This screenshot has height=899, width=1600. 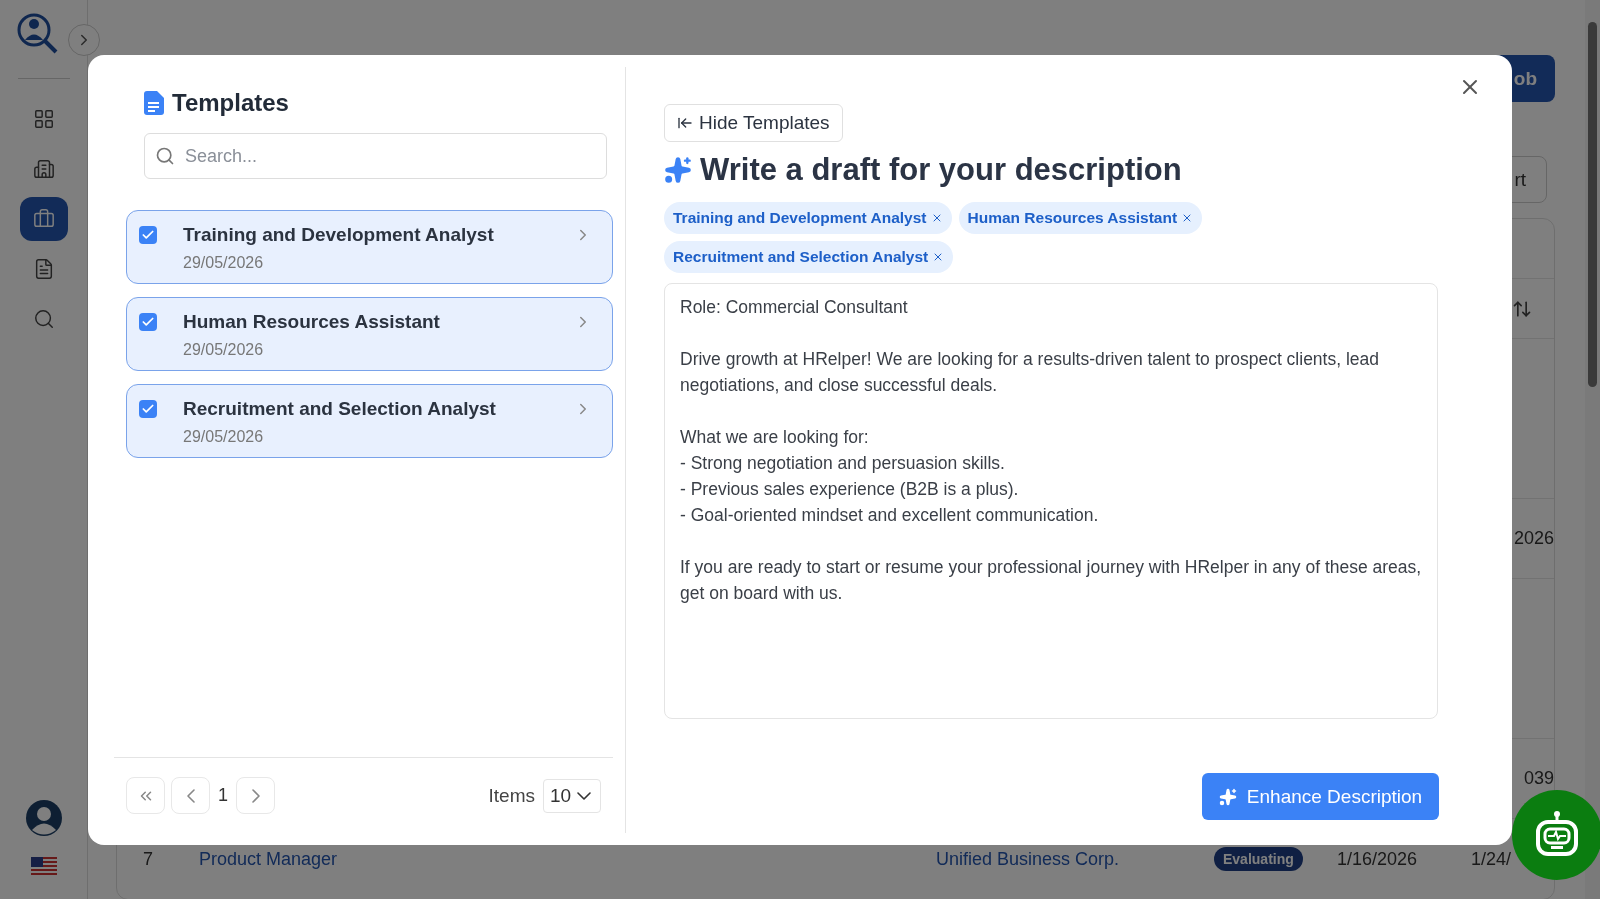 I want to click on job-title-link: Product Manager, so click(x=268, y=859).